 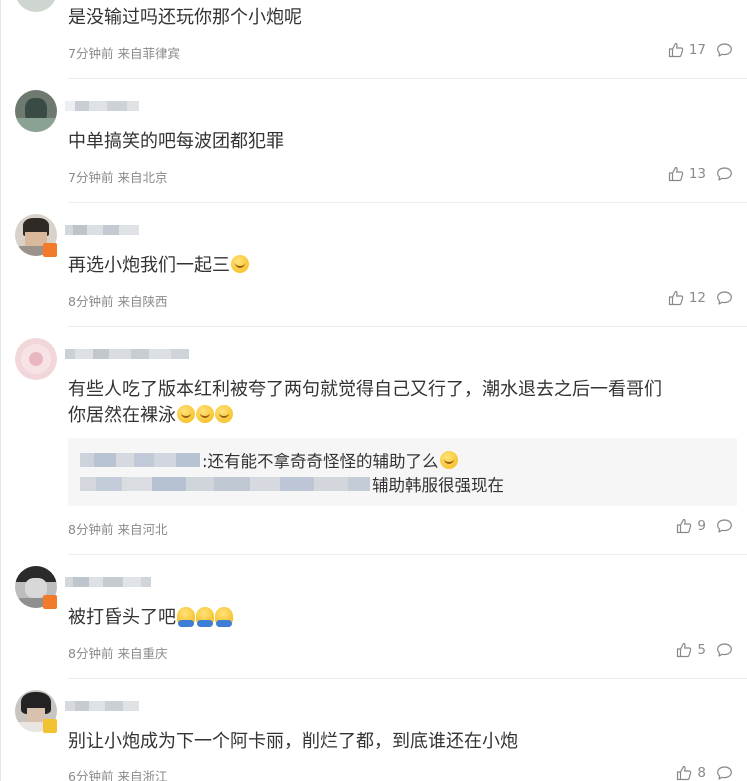 I want to click on comment-actions: 8, so click(x=704, y=773).